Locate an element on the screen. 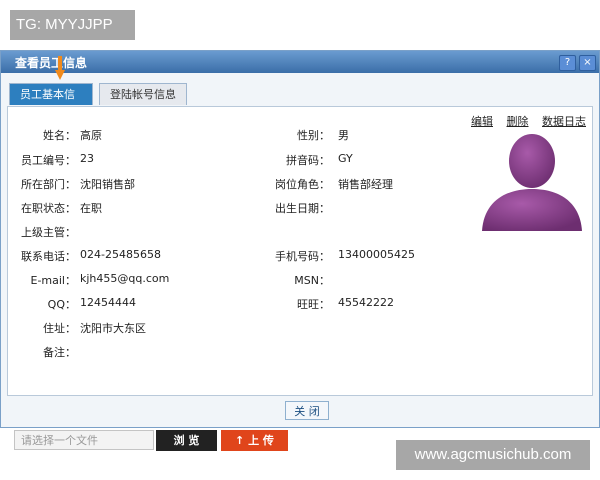 This screenshot has height=480, width=600. field-label: E-mail： is located at coordinates (53, 280).